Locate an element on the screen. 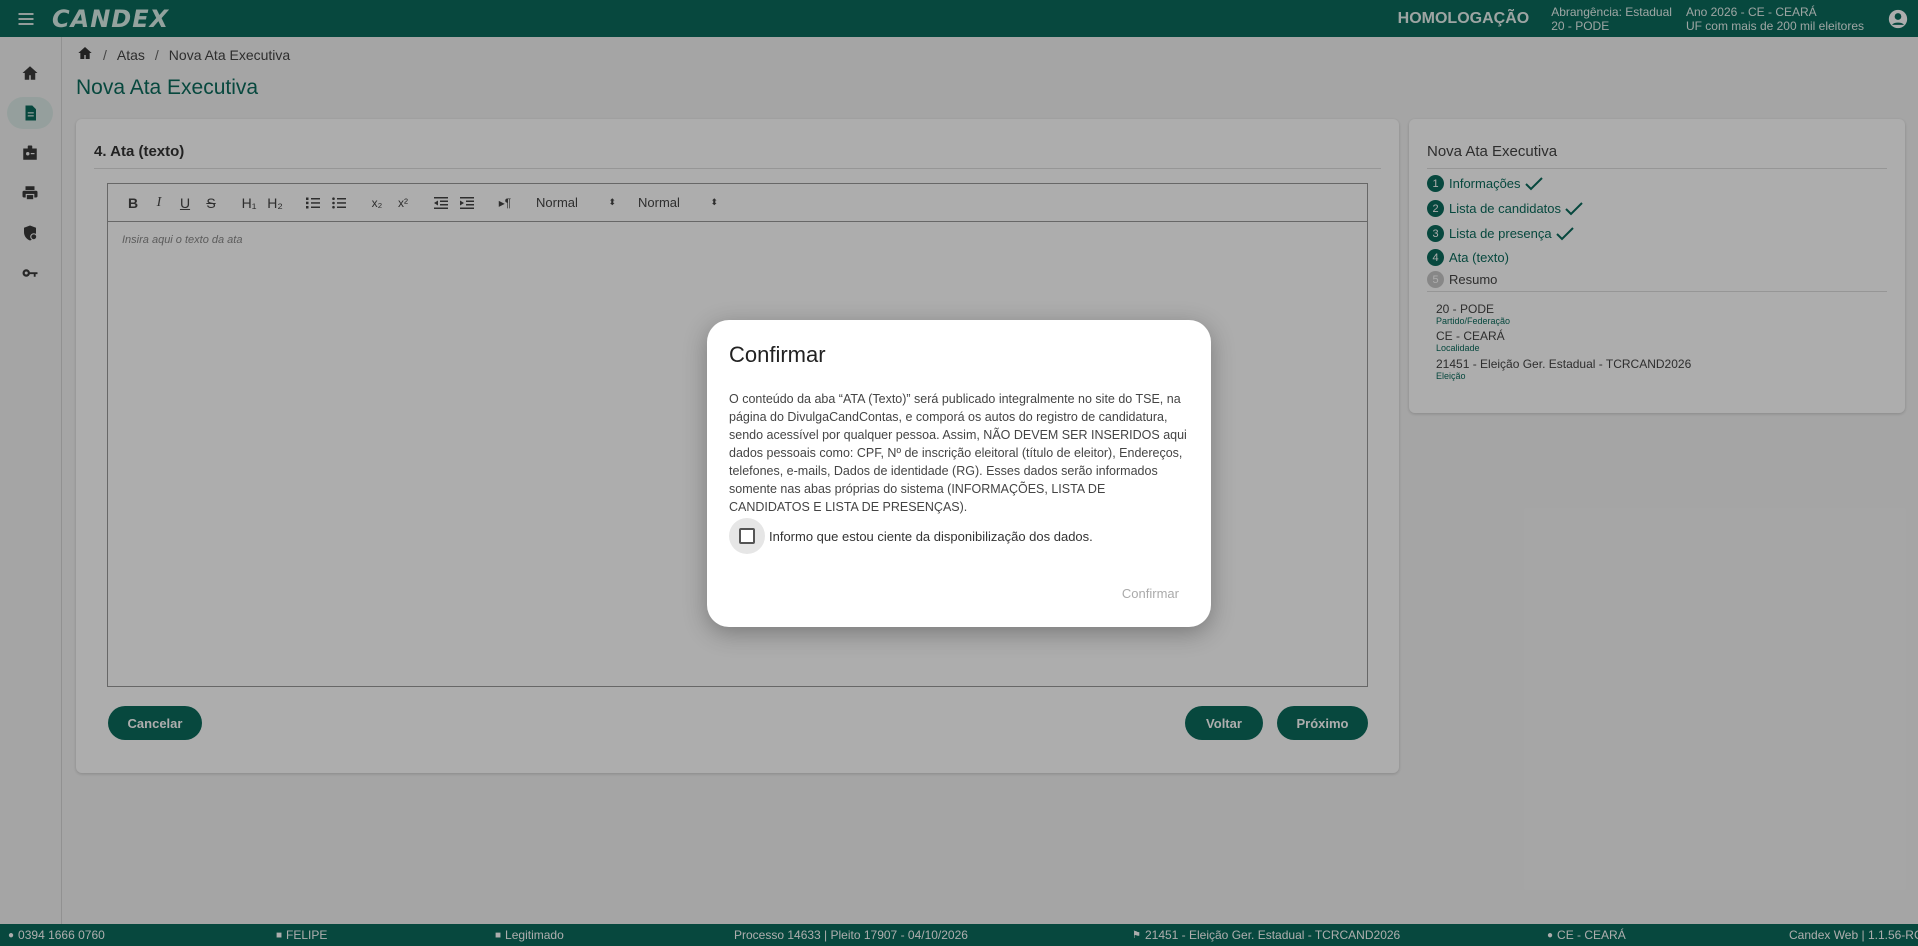 Image resolution: width=1918 pixels, height=946 pixels. confirm-button: Confirmar is located at coordinates (1150, 593).